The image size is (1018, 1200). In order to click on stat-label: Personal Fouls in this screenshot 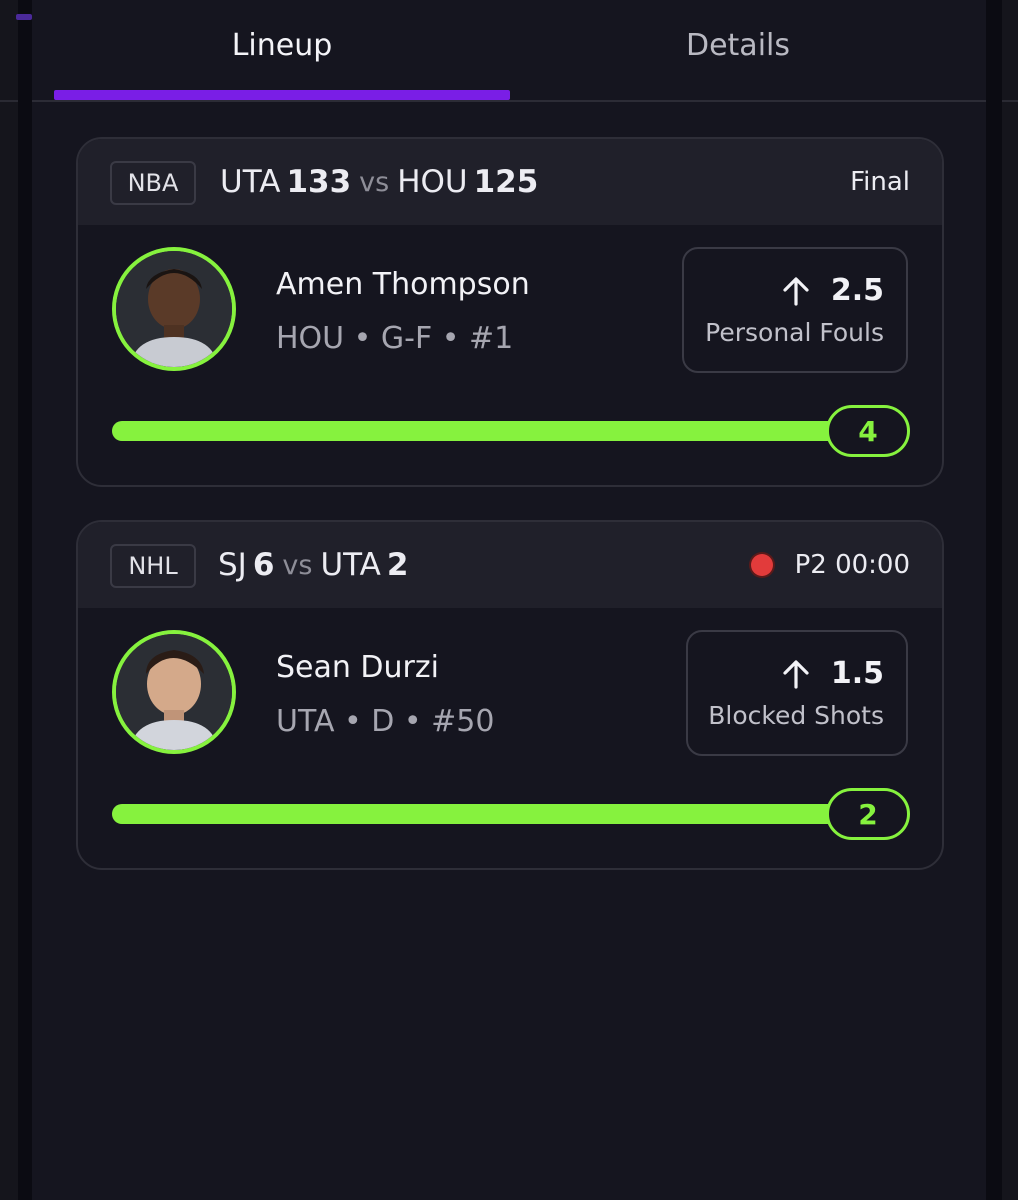, I will do `click(794, 332)`.